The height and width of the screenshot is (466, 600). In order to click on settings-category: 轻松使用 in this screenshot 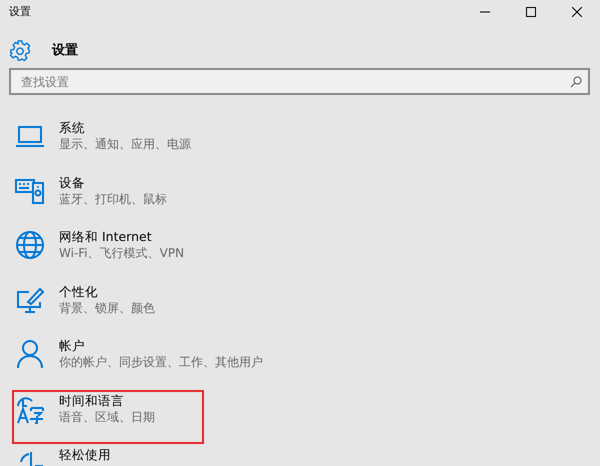, I will do `click(108, 455)`.